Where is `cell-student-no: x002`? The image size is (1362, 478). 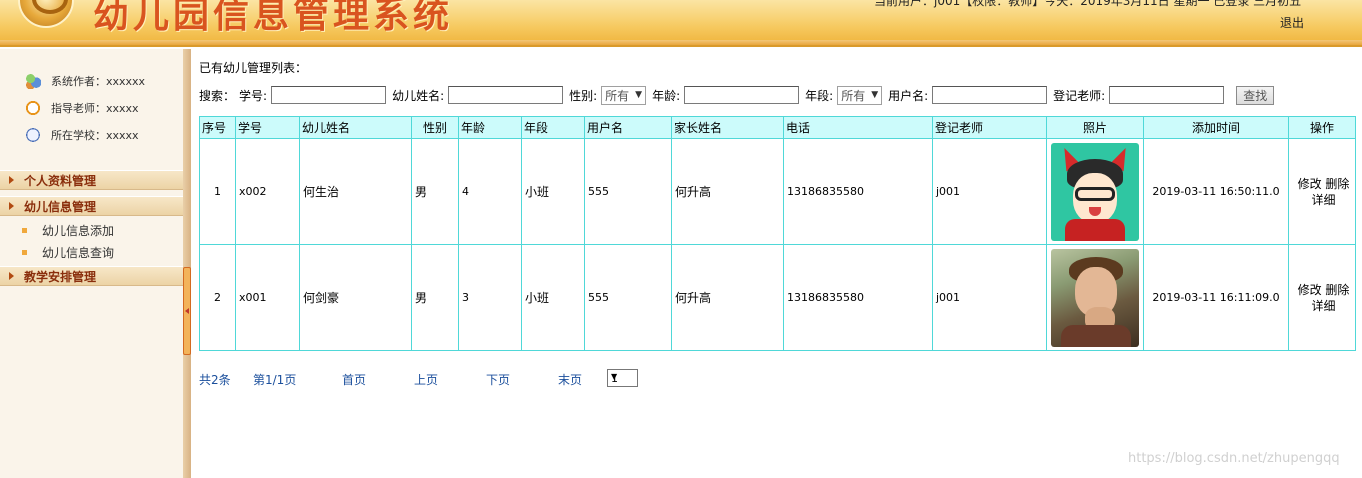
cell-student-no: x002 is located at coordinates (267, 191).